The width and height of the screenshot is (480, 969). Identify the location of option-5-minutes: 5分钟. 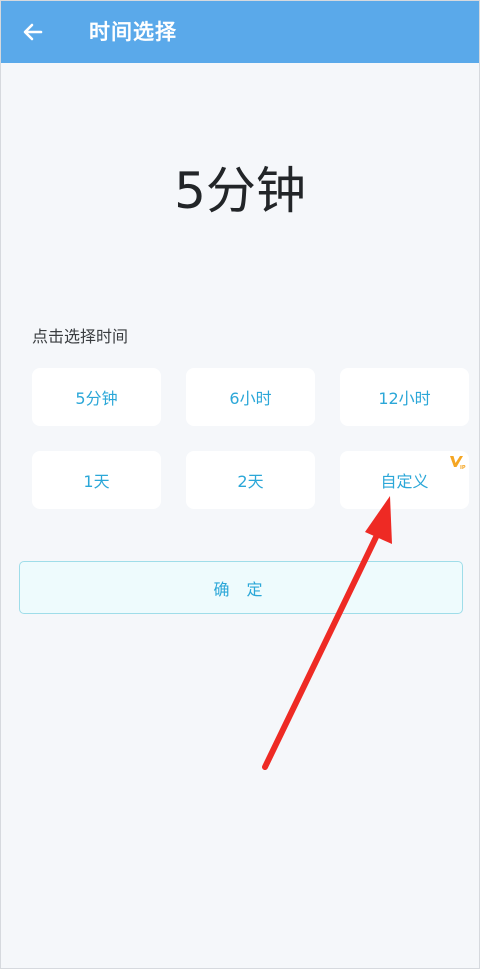
(96, 397).